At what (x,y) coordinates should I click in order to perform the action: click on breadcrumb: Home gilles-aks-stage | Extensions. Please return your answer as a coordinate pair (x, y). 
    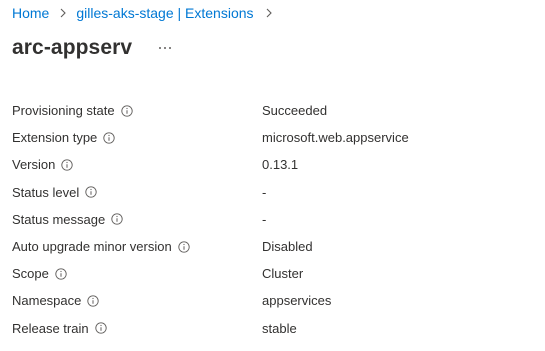
    Looking at the image, I should click on (147, 13).